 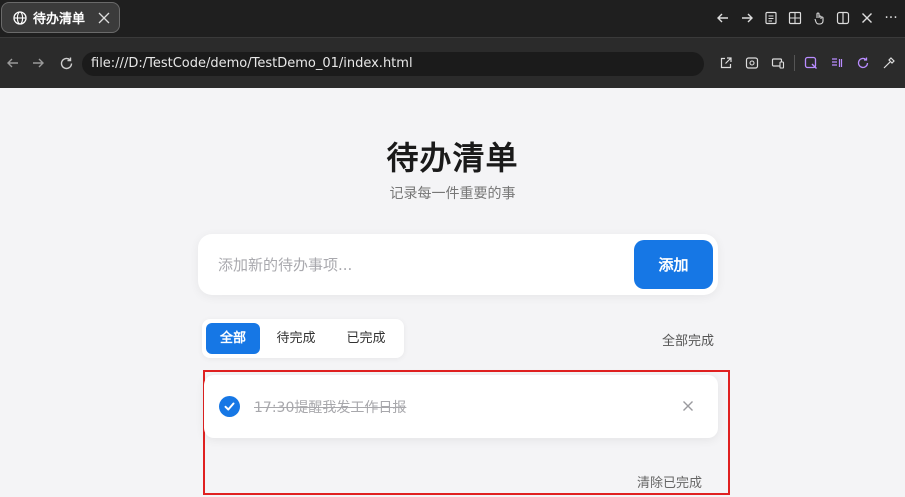 What do you see at coordinates (366, 338) in the screenshot?
I see `filter-completed: 已完成` at bounding box center [366, 338].